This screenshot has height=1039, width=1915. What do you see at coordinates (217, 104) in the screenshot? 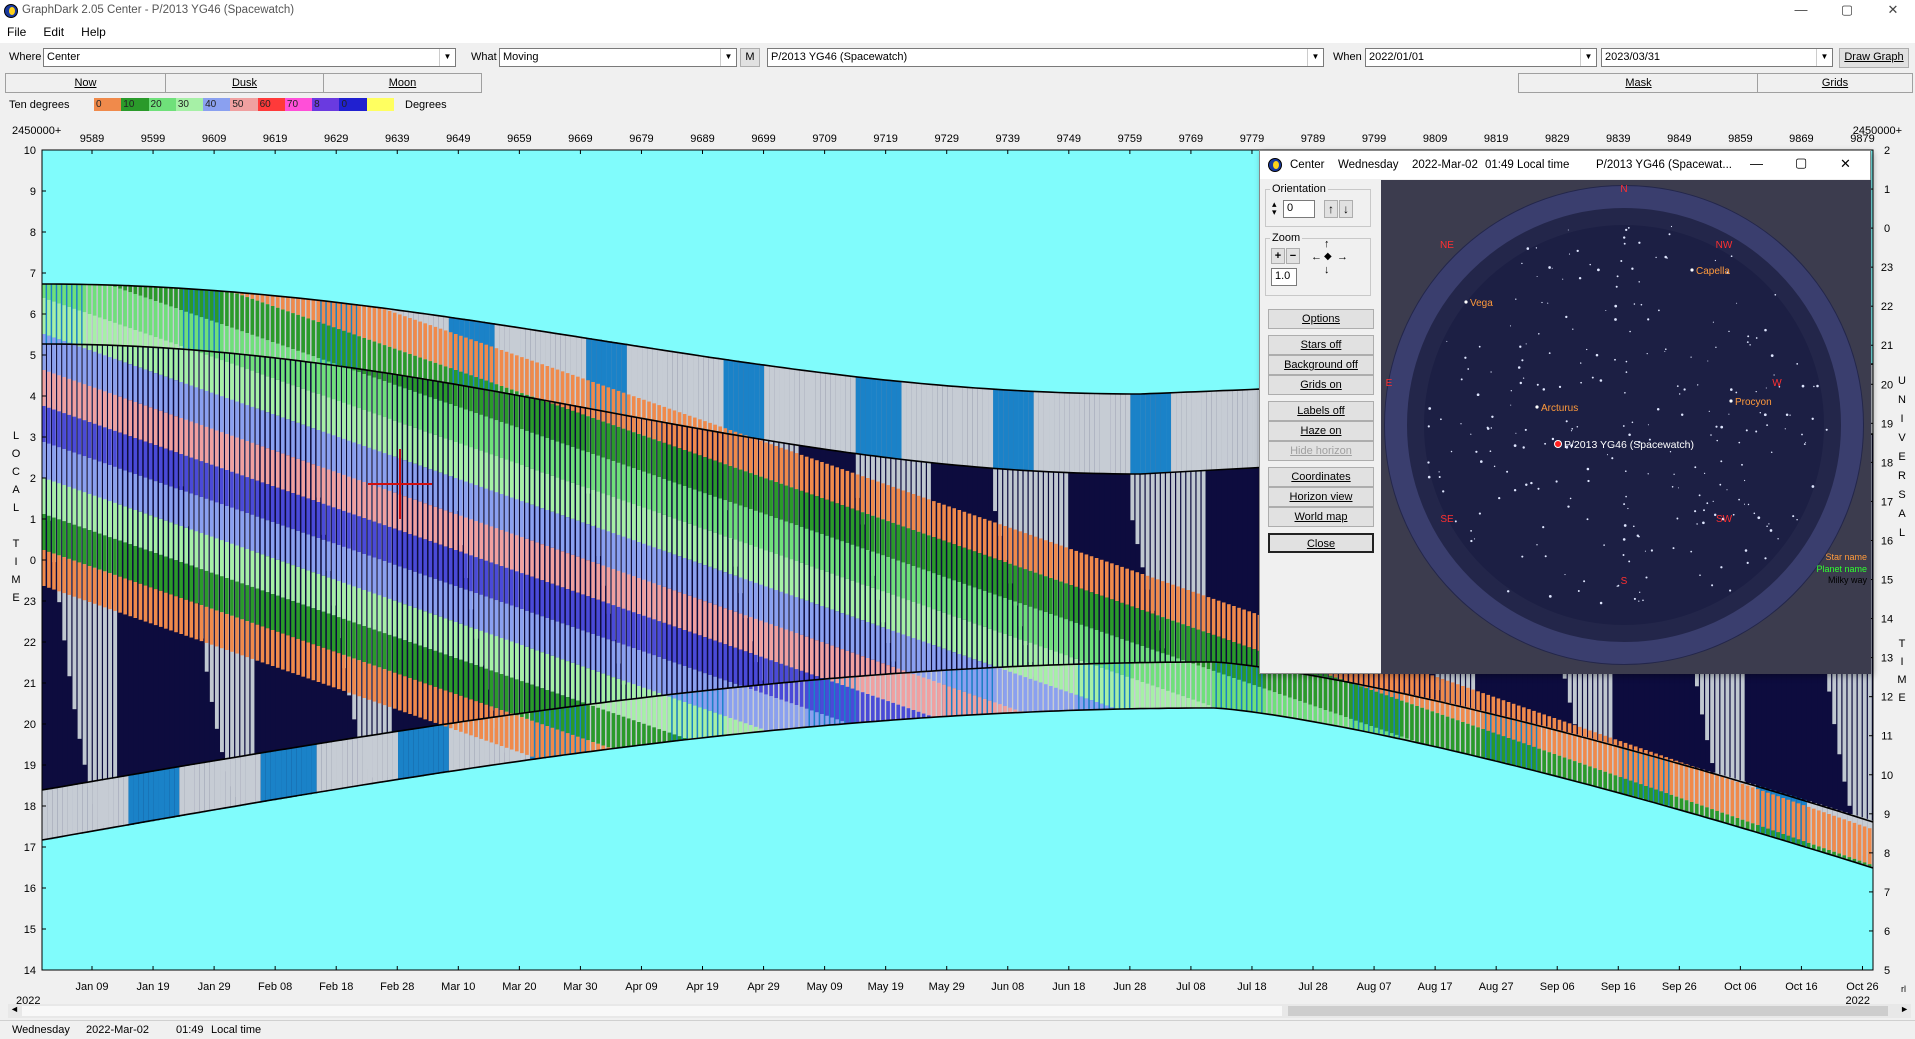
I see `legend-swatch: 40` at bounding box center [217, 104].